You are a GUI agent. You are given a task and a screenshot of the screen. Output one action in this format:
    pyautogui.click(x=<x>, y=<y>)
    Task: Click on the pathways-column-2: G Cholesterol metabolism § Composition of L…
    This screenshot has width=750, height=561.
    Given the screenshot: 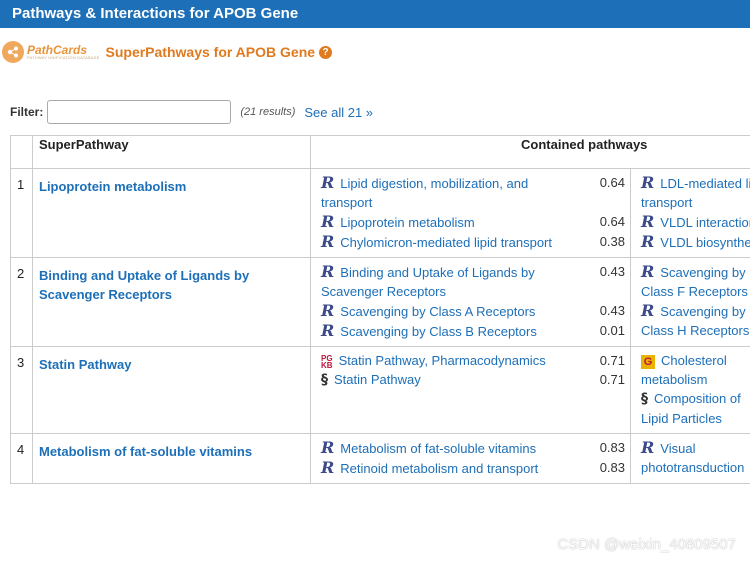 What is the action you would take?
    pyautogui.click(x=690, y=390)
    